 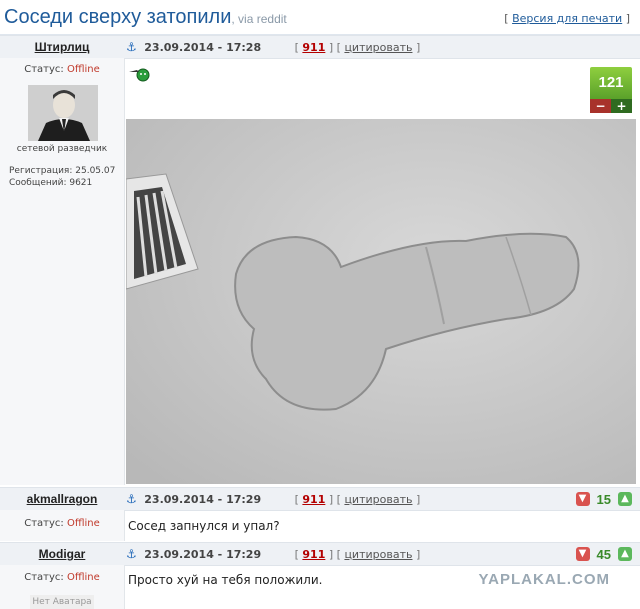 I want to click on post-rating: 121 − +, so click(x=611, y=91).